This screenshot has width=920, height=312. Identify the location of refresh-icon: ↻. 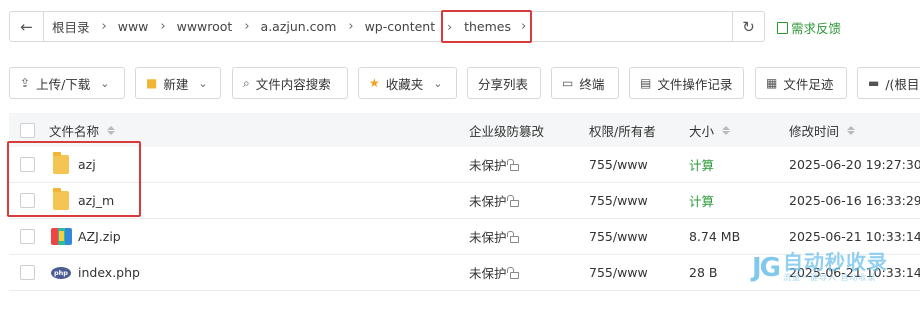
(748, 26).